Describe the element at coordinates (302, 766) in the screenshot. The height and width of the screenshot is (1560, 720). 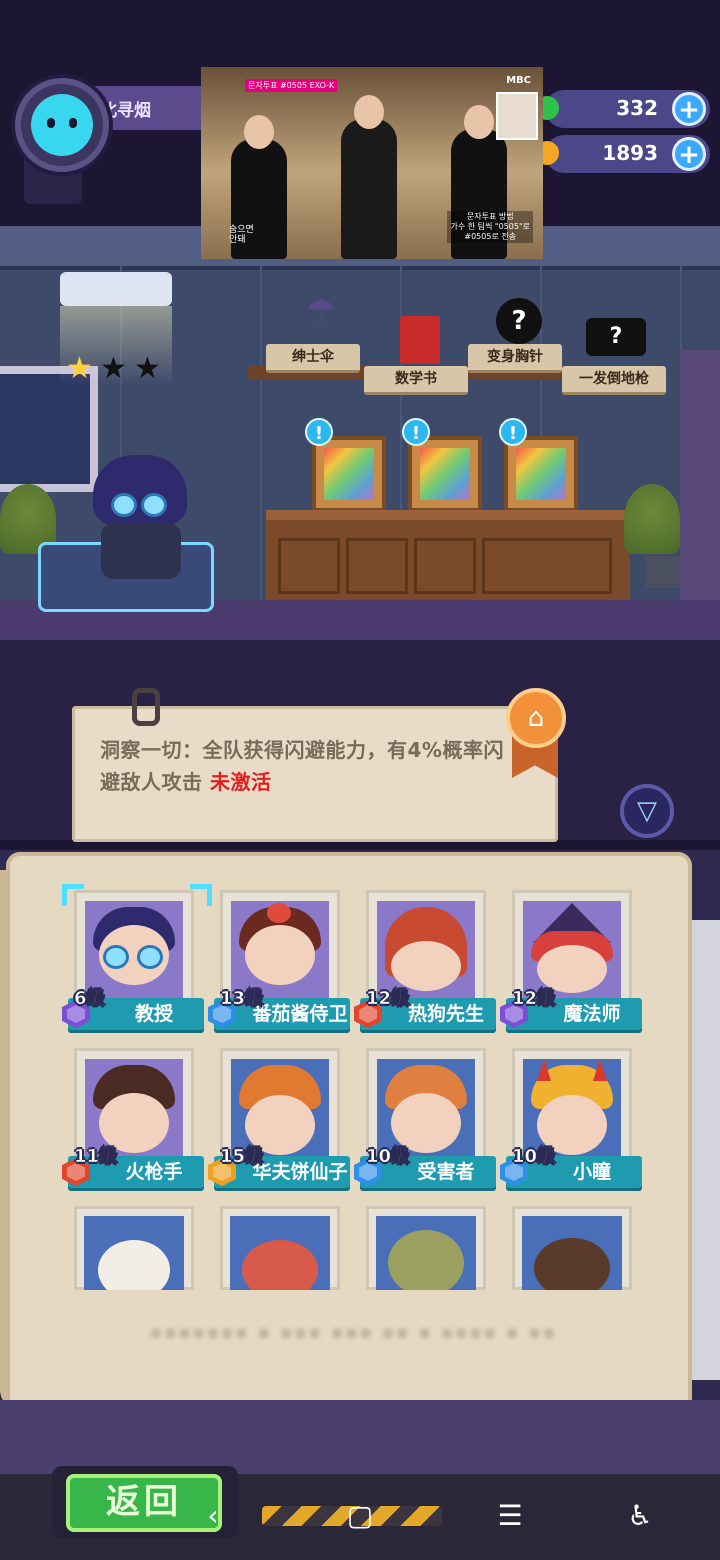
I see `skill-text: 洞察一切：全队获得闪避能力，有4%概率闪避敌人攻击` at that location.